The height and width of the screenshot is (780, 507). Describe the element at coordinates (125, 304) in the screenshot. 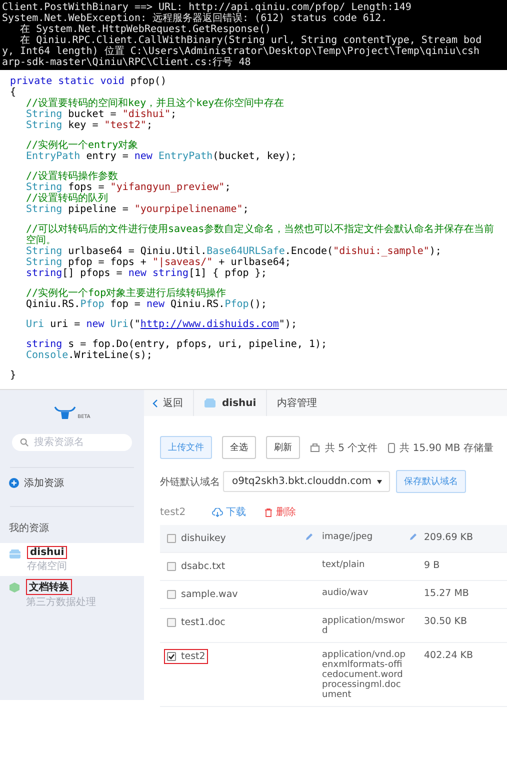

I see `code-text: fop =` at that location.